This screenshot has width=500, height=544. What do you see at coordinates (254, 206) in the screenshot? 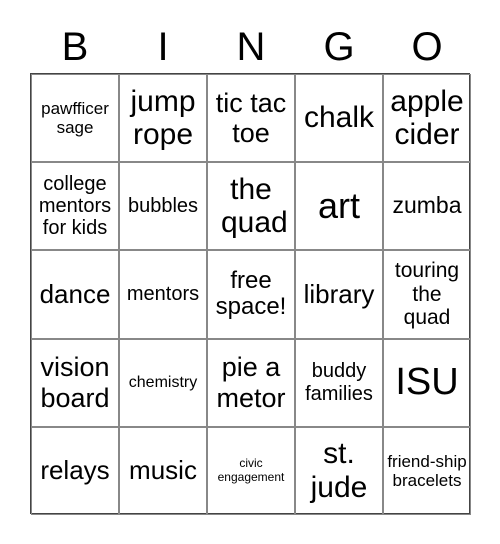
I see `cell-label: the quad` at bounding box center [254, 206].